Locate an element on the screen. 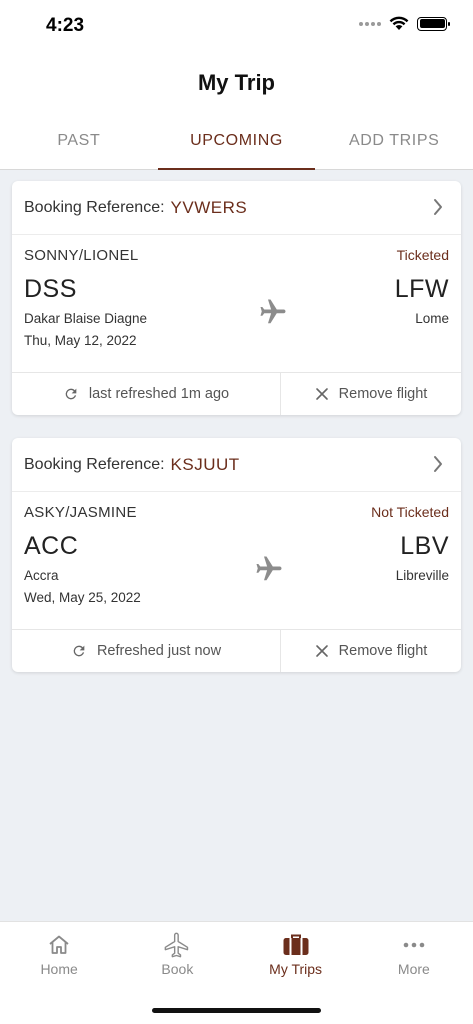 The width and height of the screenshot is (473, 1024). nav-item-more: More is located at coordinates (414, 954).